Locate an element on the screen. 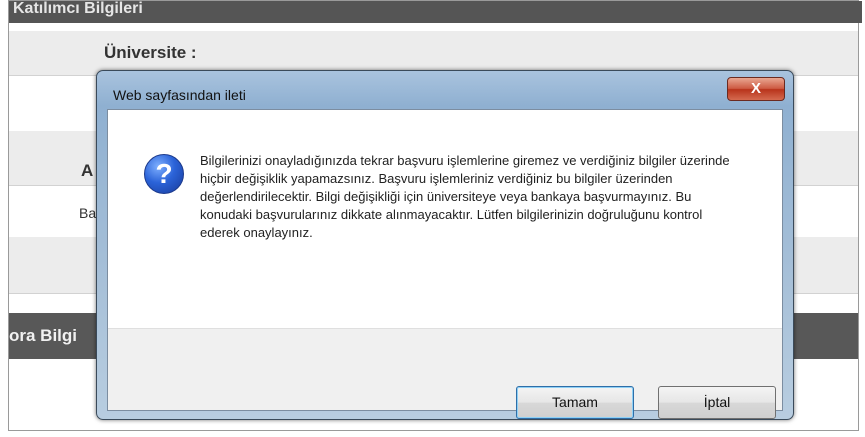  section-header-bottom-label: ora Bilgi is located at coordinates (43, 335).